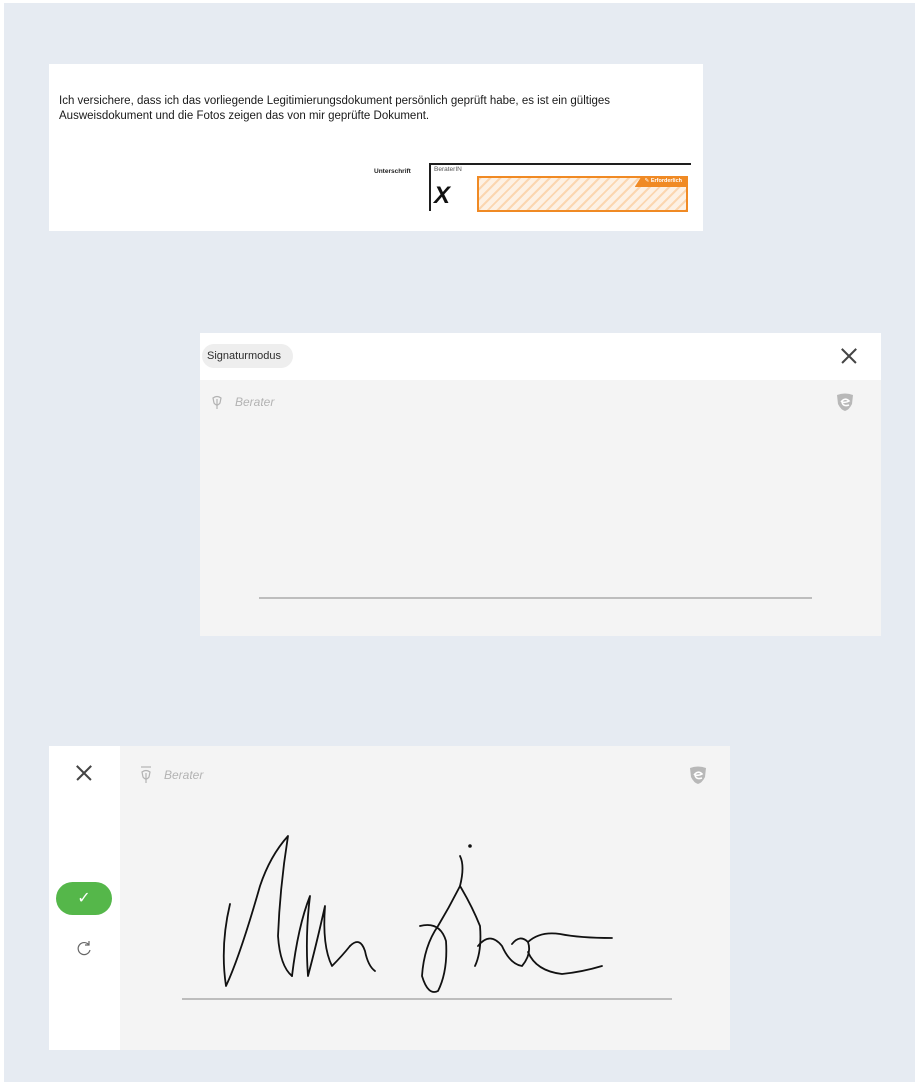 The width and height of the screenshot is (922, 1085). What do you see at coordinates (392, 171) in the screenshot?
I see `signature-label: Unterschrift` at bounding box center [392, 171].